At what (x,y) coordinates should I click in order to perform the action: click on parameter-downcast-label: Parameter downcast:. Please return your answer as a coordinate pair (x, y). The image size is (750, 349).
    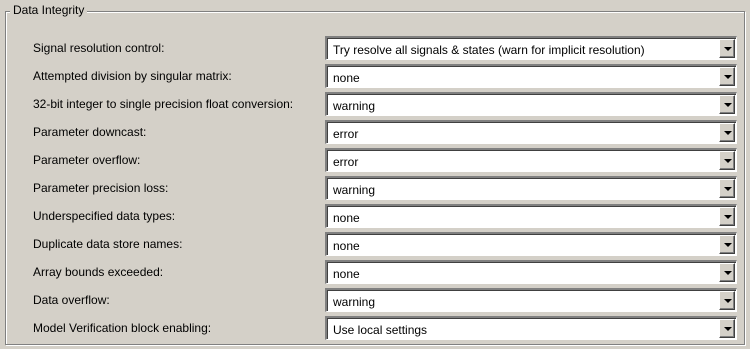
    Looking at the image, I should click on (90, 132).